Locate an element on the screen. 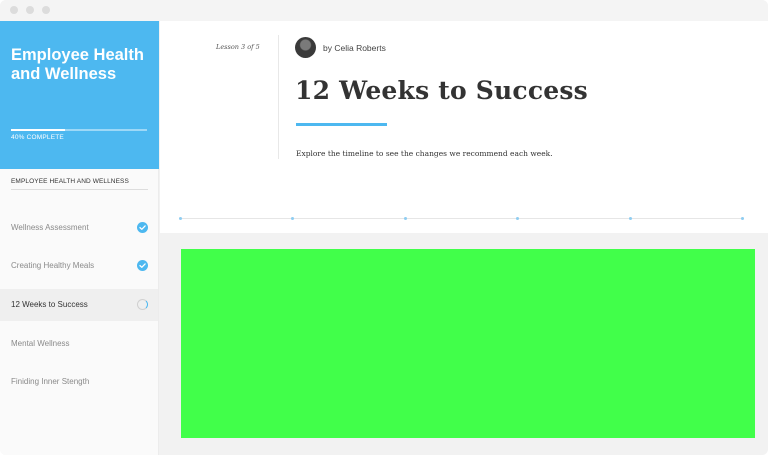 This screenshot has width=768, height=455. timeline is located at coordinates (461, 219).